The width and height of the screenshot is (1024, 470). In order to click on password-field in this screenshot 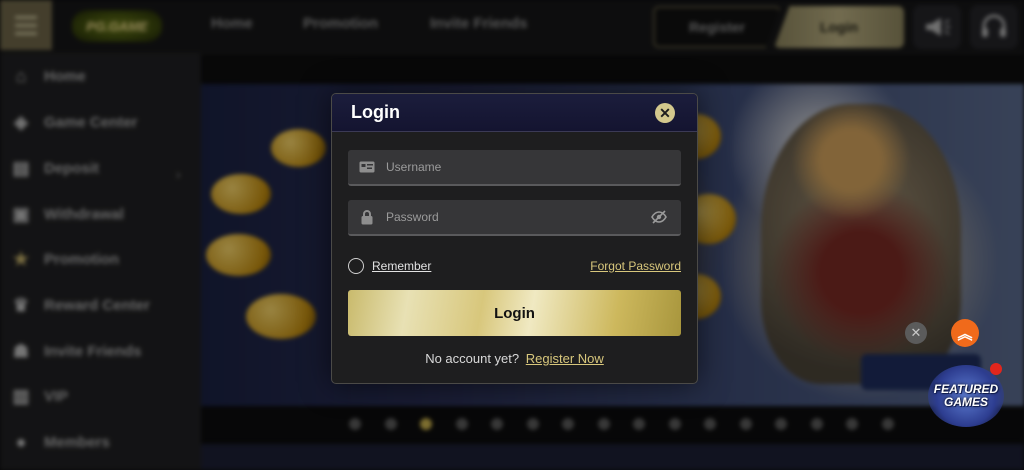, I will do `click(514, 218)`.